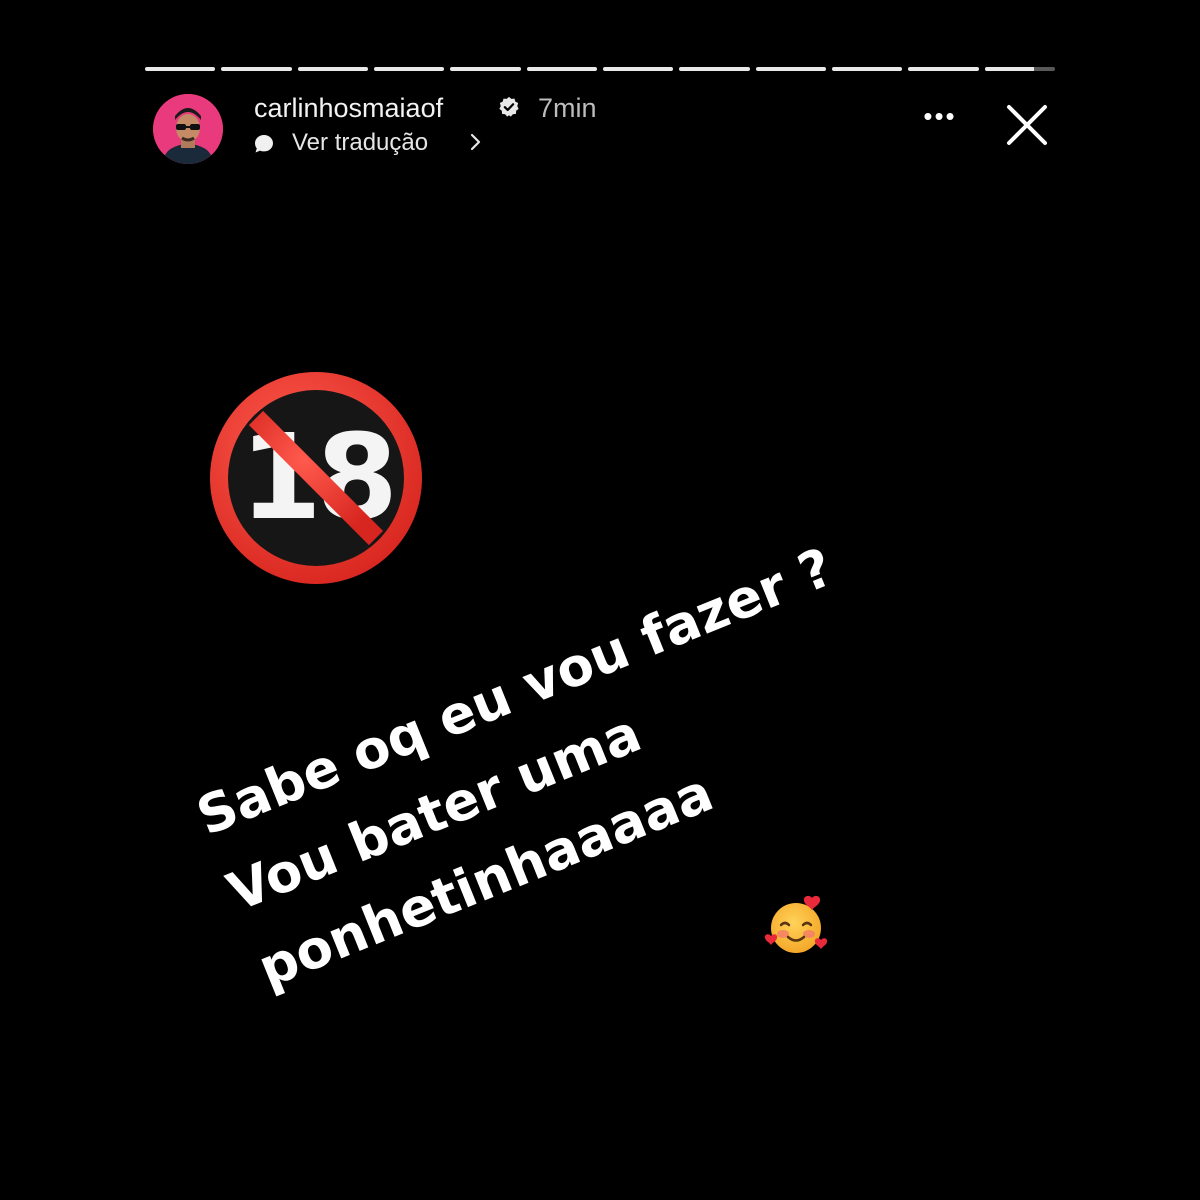 This screenshot has width=1200, height=1200. Describe the element at coordinates (600, 69) in the screenshot. I see `story-progress-bar` at that location.